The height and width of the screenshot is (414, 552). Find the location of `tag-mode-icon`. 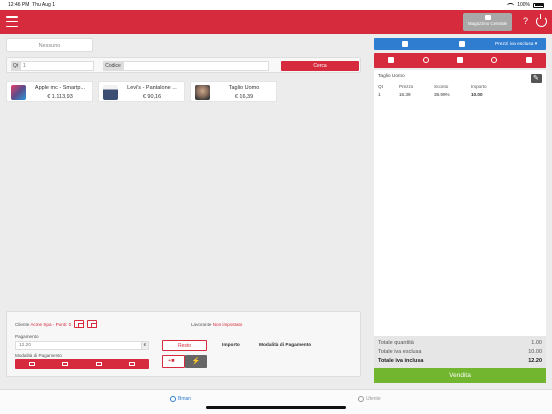

tag-mode-icon is located at coordinates (133, 364).